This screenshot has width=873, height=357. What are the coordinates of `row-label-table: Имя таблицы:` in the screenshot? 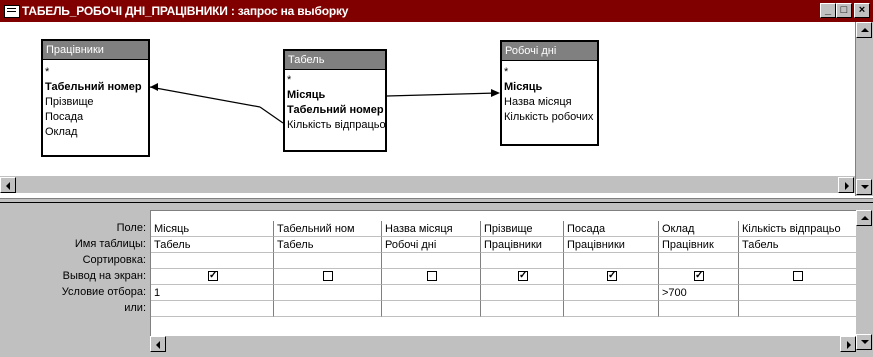 It's located at (110, 244).